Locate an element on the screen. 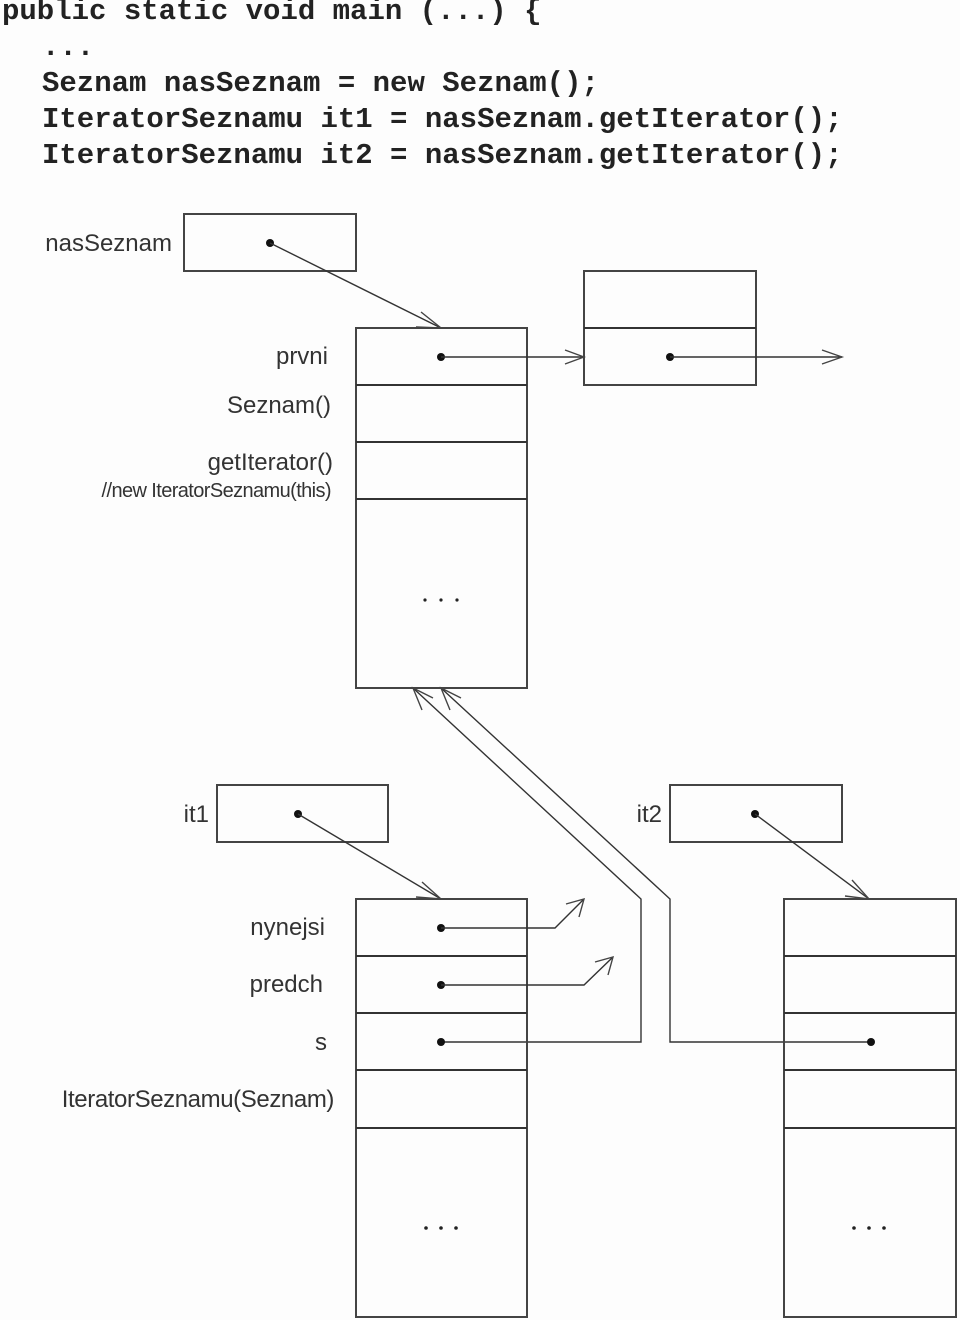 Image resolution: width=960 pixels, height=1320 pixels. iterator1-box is located at coordinates (441, 1108).